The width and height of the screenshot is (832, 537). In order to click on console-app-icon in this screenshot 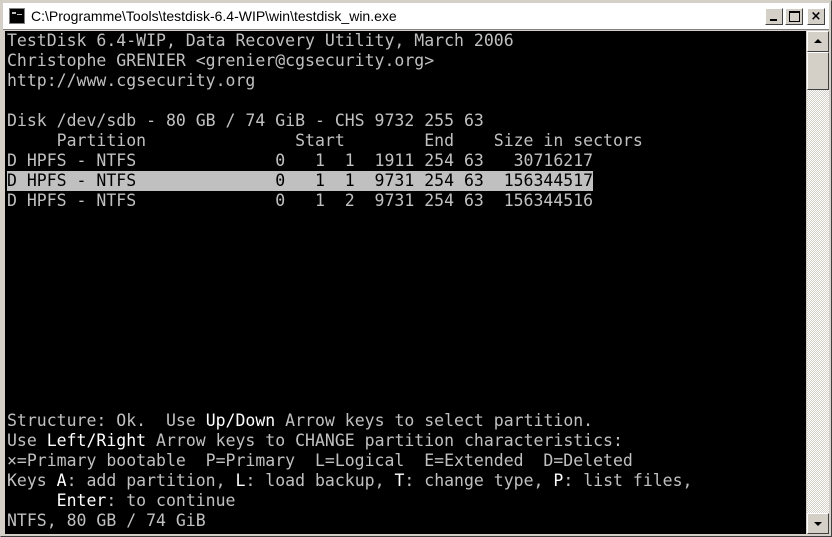, I will do `click(17, 16)`.